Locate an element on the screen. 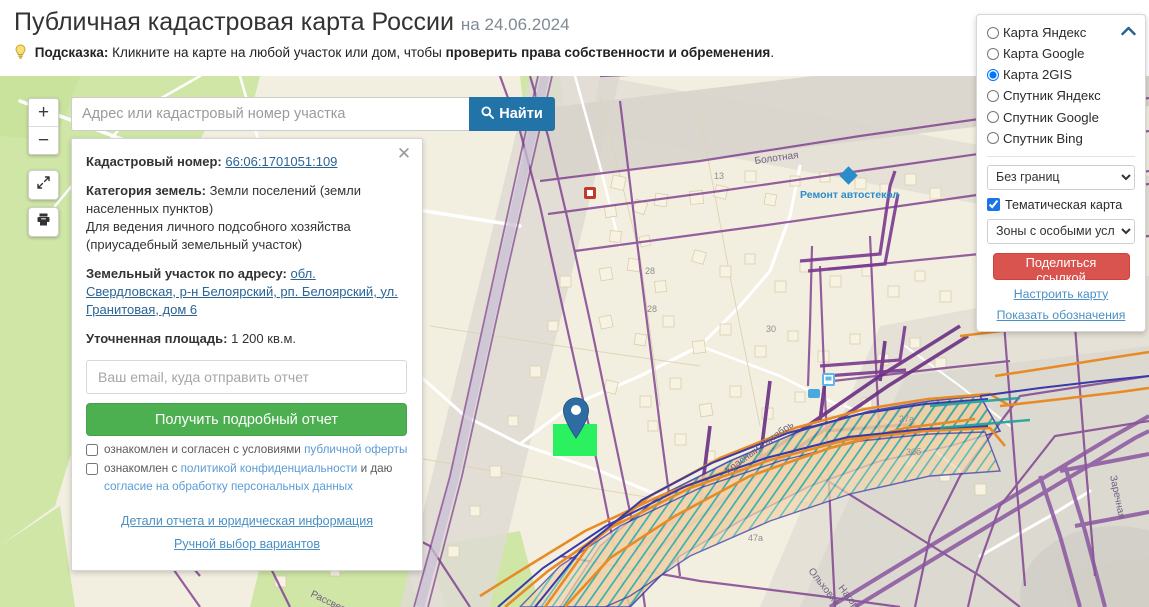 The height and width of the screenshot is (607, 1149). cadastral-number-row: Кадастровый номер: 66:06:1701051:109 is located at coordinates (247, 162).